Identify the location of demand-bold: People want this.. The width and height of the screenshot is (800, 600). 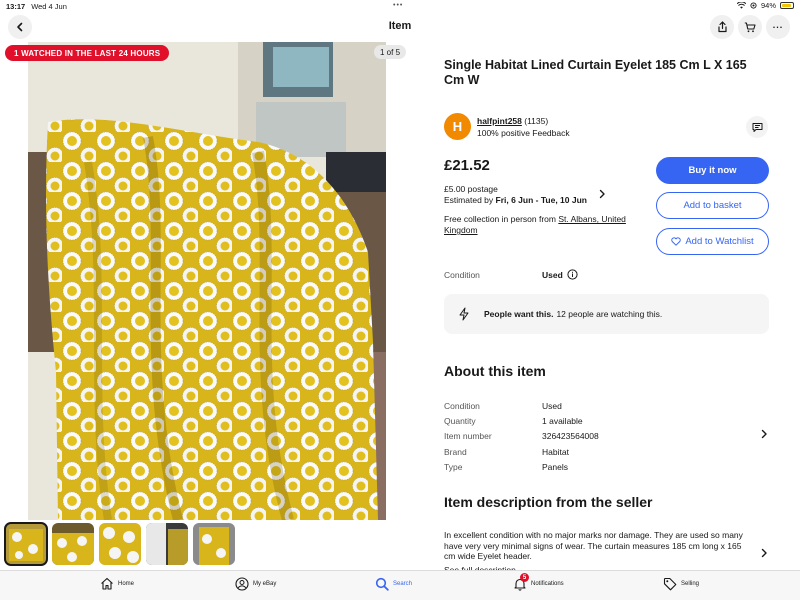
(519, 314).